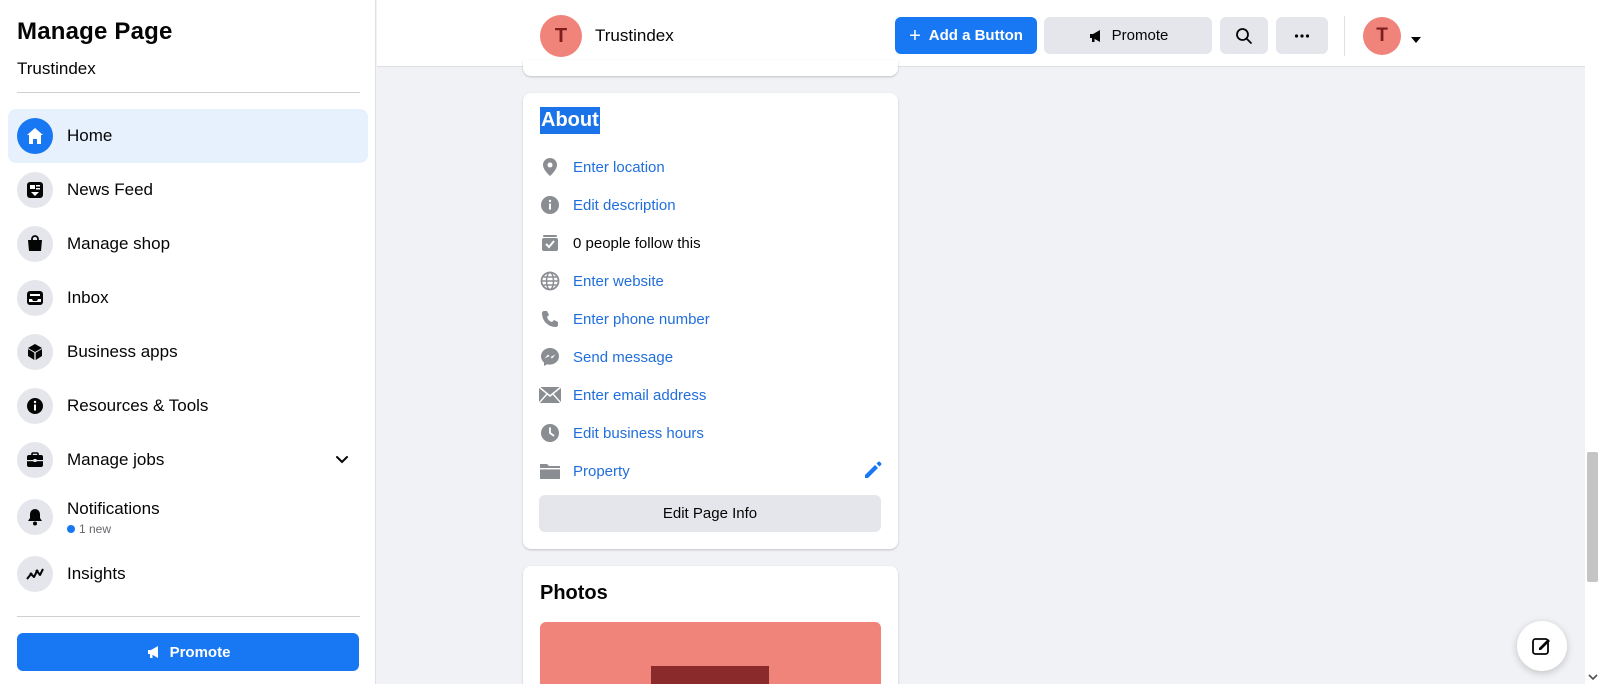 Image resolution: width=1600 pixels, height=684 pixels. What do you see at coordinates (138, 405) in the screenshot?
I see `sidebar-item-label: Resources & Tools` at bounding box center [138, 405].